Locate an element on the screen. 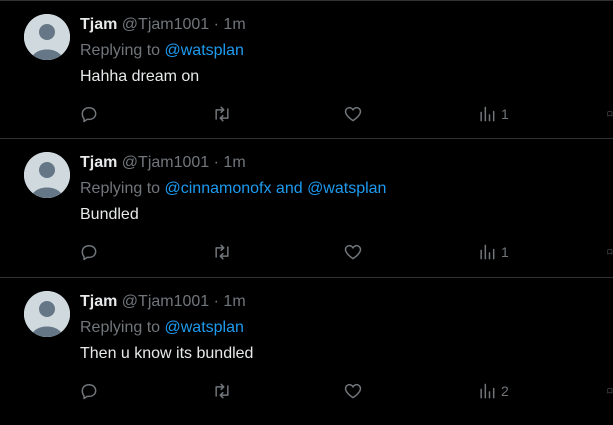 The height and width of the screenshot is (425, 613). tweet-text: Then u know its bundled is located at coordinates (167, 353).